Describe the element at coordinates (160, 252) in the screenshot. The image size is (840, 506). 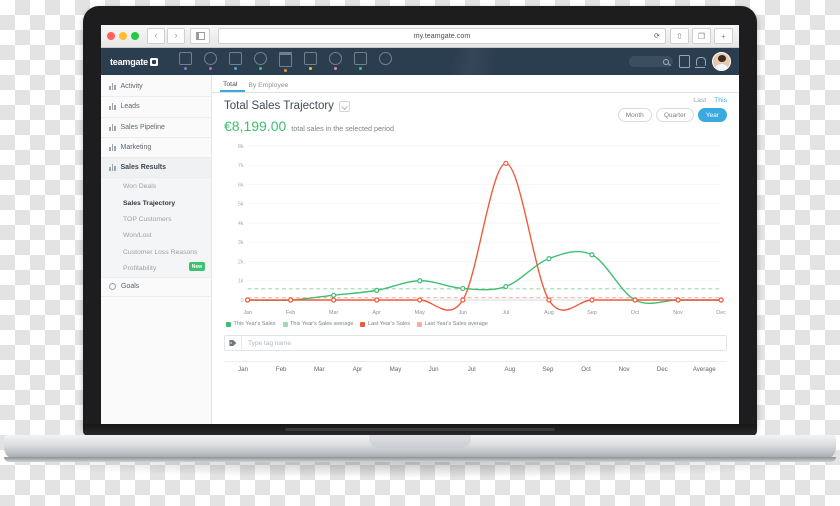
I see `sidebar-subitem-label: Customer Loss Reasons` at that location.